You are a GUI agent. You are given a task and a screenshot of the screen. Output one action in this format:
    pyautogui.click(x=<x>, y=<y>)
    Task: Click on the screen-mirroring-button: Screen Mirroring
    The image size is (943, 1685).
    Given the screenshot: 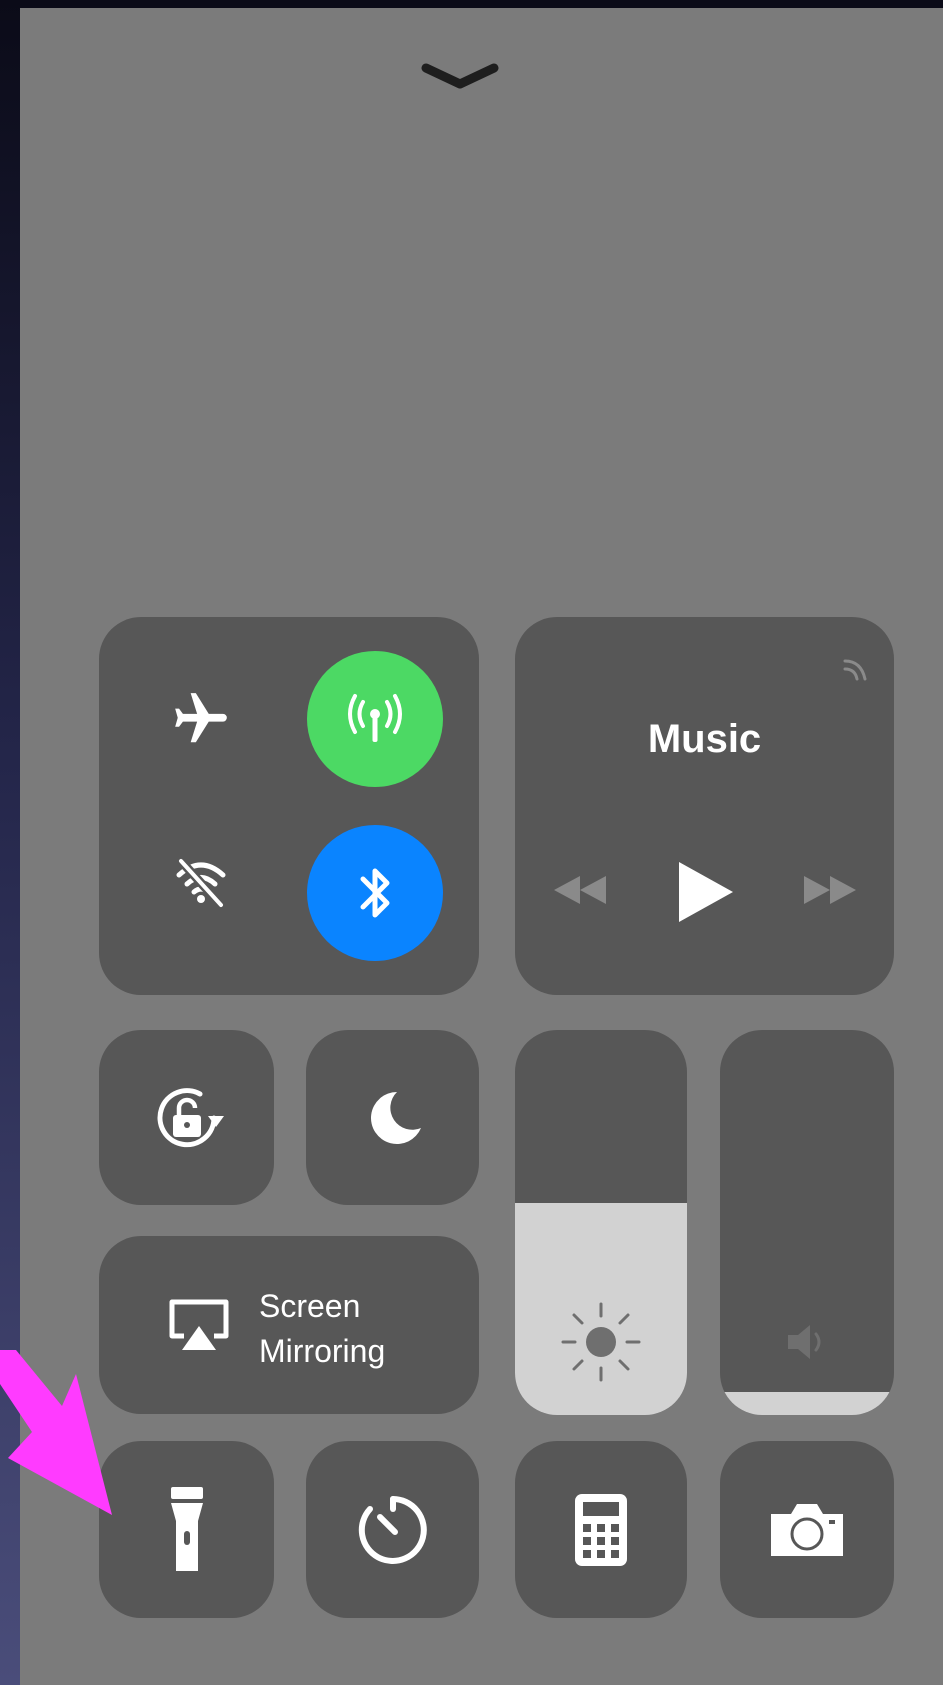 What is the action you would take?
    pyautogui.click(x=289, y=1325)
    